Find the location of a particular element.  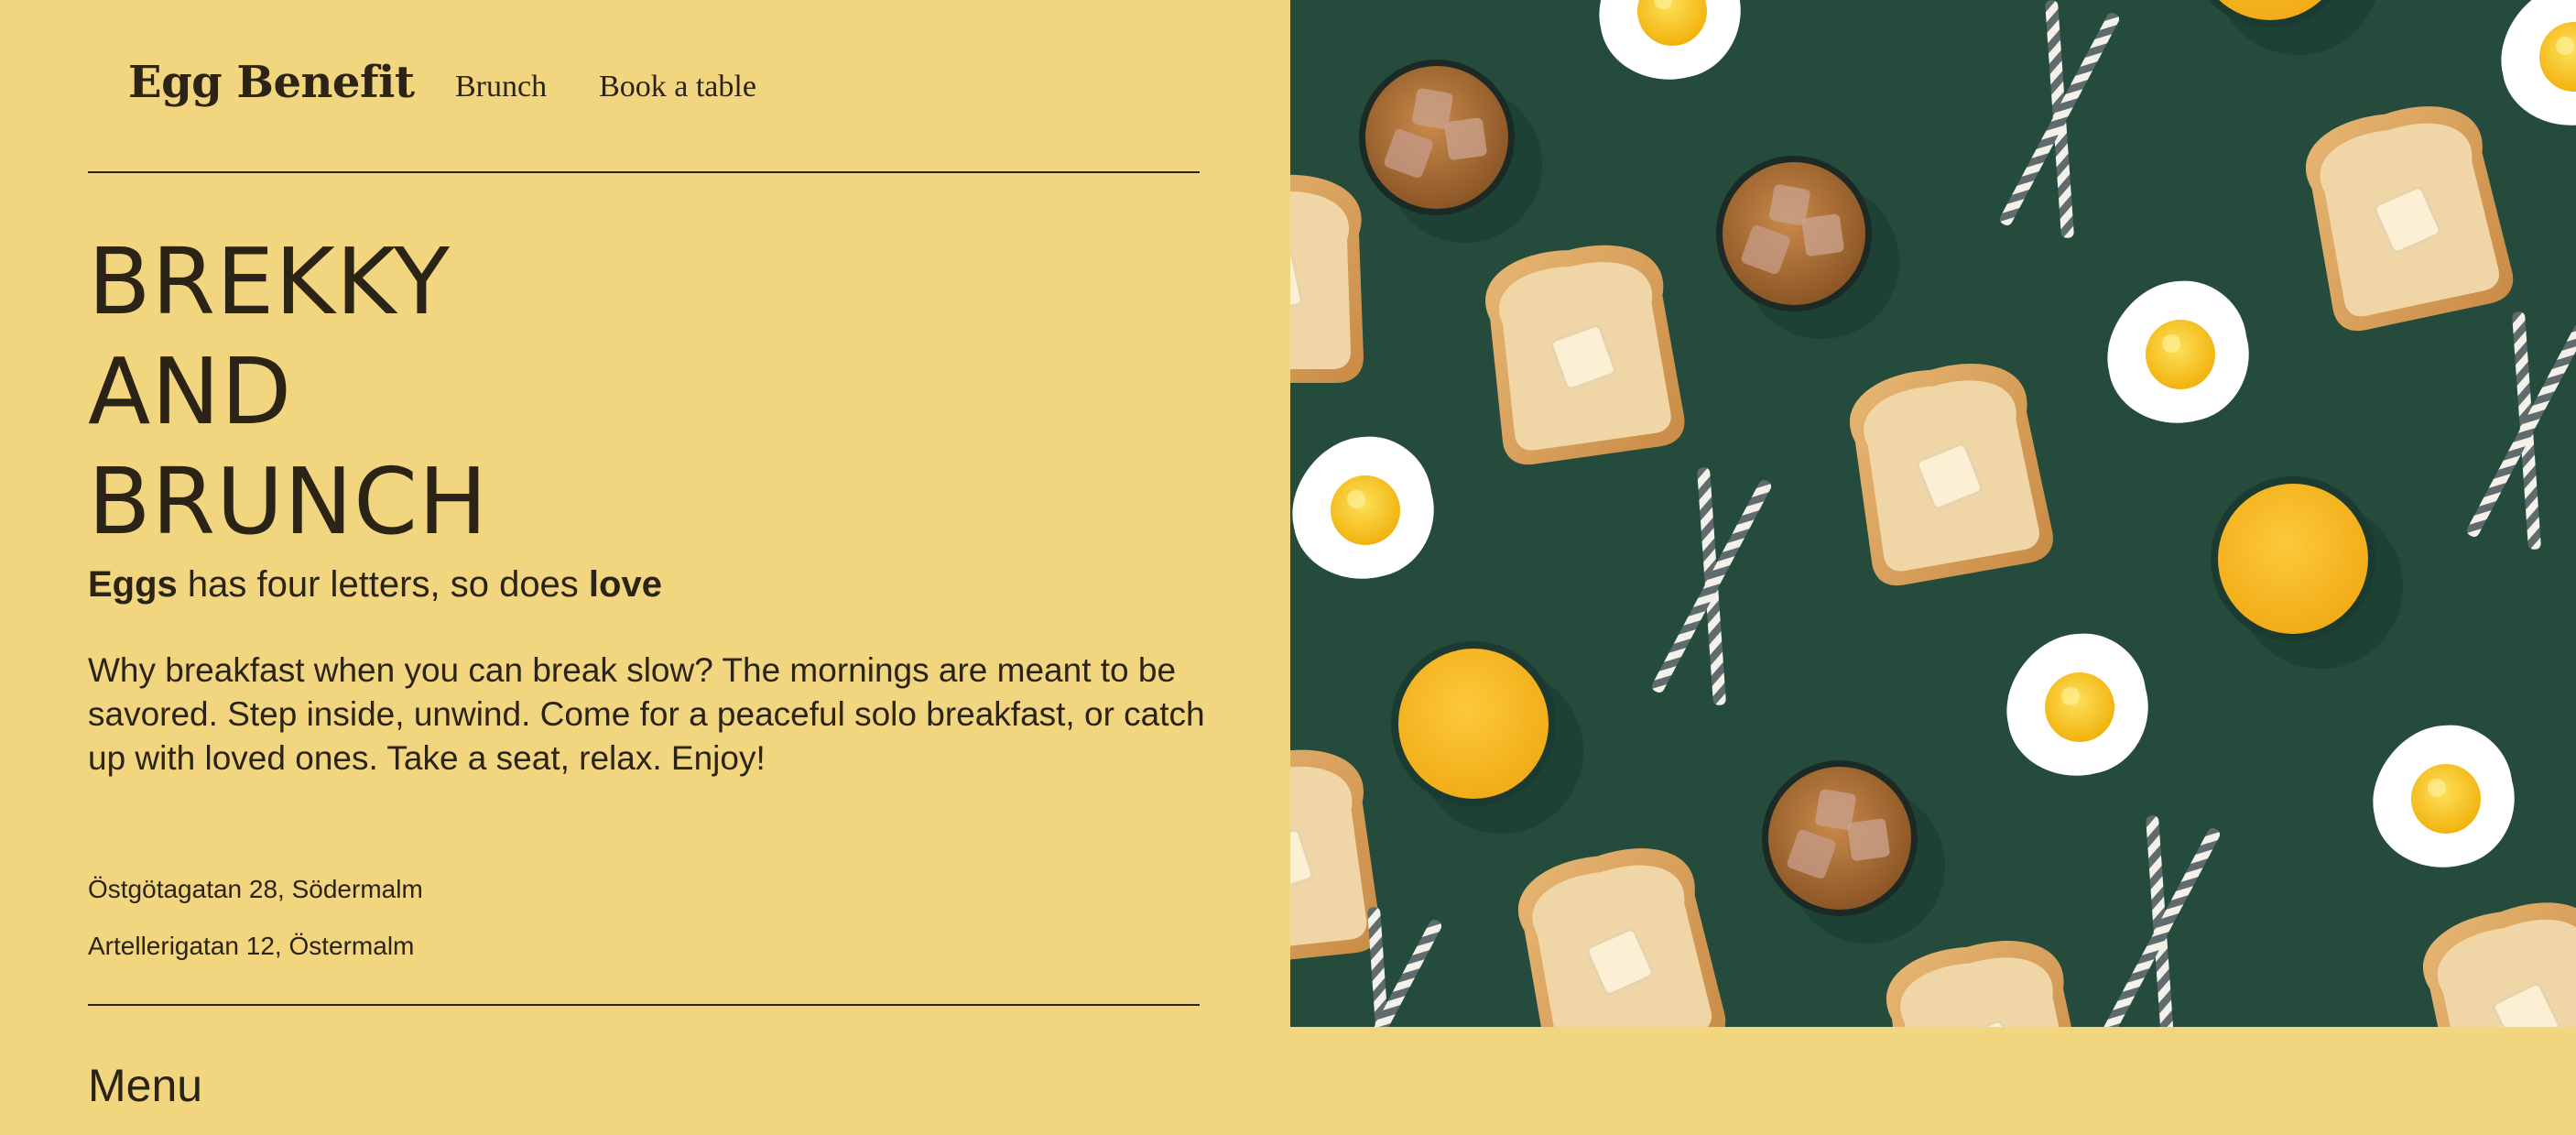

tagline-eggs: Eggs is located at coordinates (133, 584).